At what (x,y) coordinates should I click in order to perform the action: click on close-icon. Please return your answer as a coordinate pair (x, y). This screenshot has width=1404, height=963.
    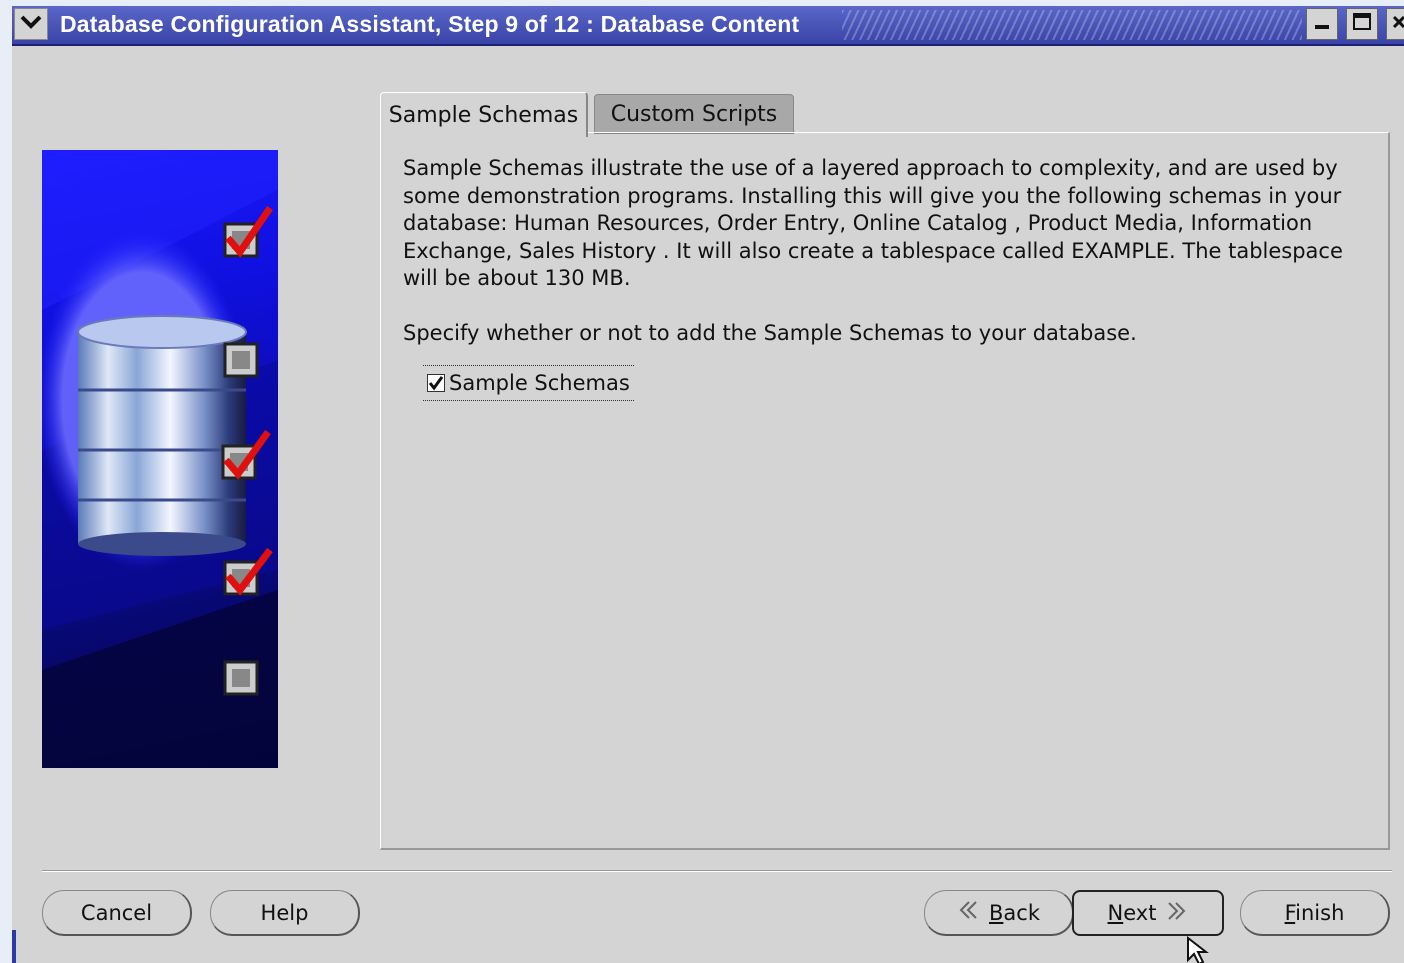
    Looking at the image, I should click on (1397, 24).